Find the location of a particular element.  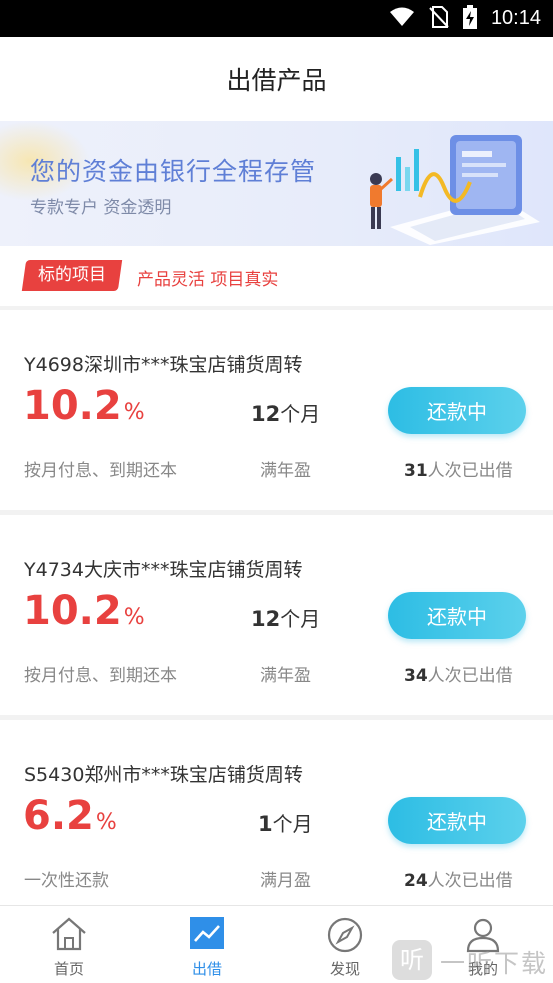

tab-home: 首页 is located at coordinates (69, 944).